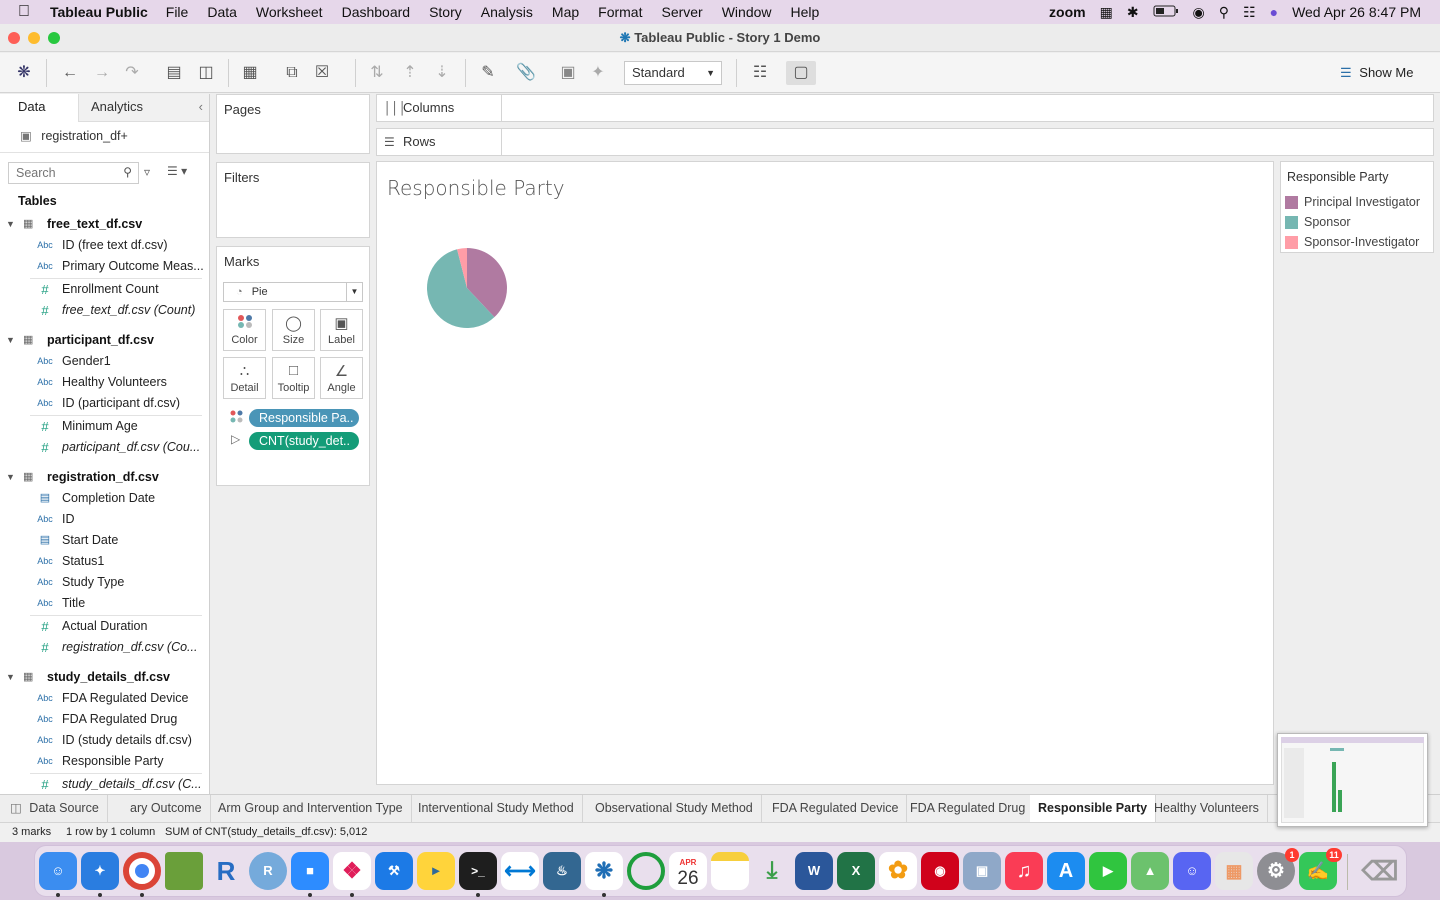 This screenshot has width=1440, height=900. What do you see at coordinates (1108, 871) in the screenshot?
I see `facetime-icon: ▶` at bounding box center [1108, 871].